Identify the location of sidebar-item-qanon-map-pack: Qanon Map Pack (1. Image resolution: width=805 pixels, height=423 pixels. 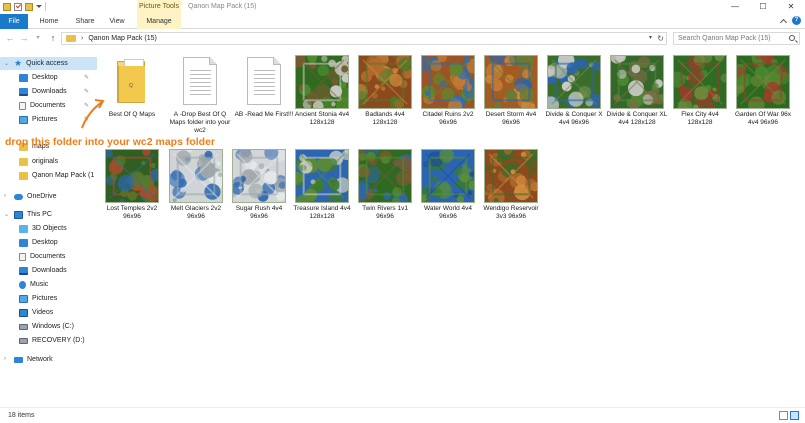
(48, 175).